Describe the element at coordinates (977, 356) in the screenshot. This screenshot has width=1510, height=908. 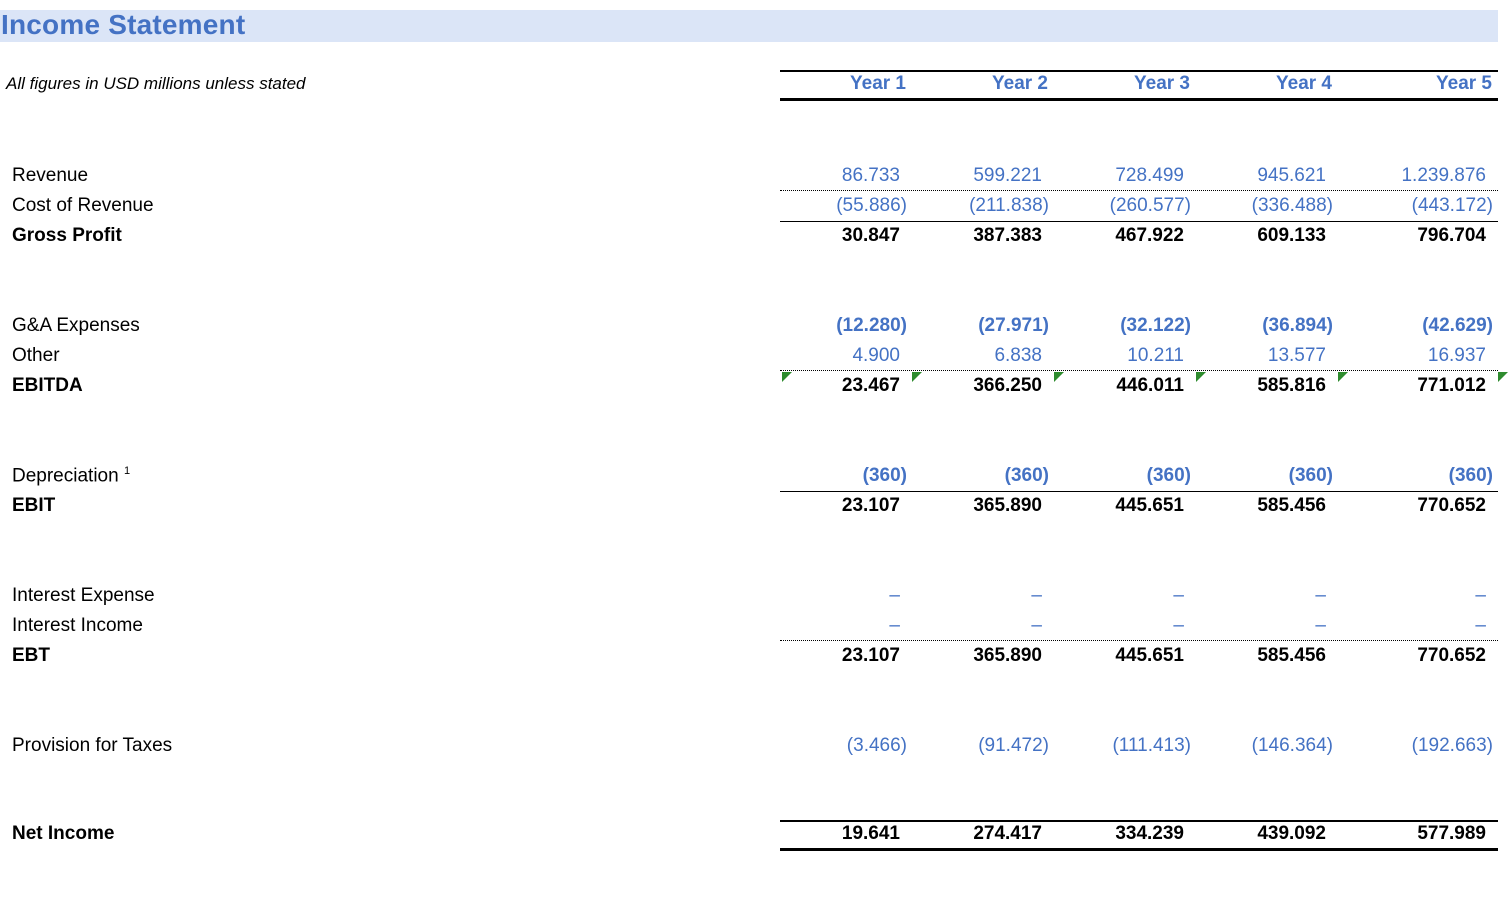
I see `cell-other-y2: 6.838` at that location.